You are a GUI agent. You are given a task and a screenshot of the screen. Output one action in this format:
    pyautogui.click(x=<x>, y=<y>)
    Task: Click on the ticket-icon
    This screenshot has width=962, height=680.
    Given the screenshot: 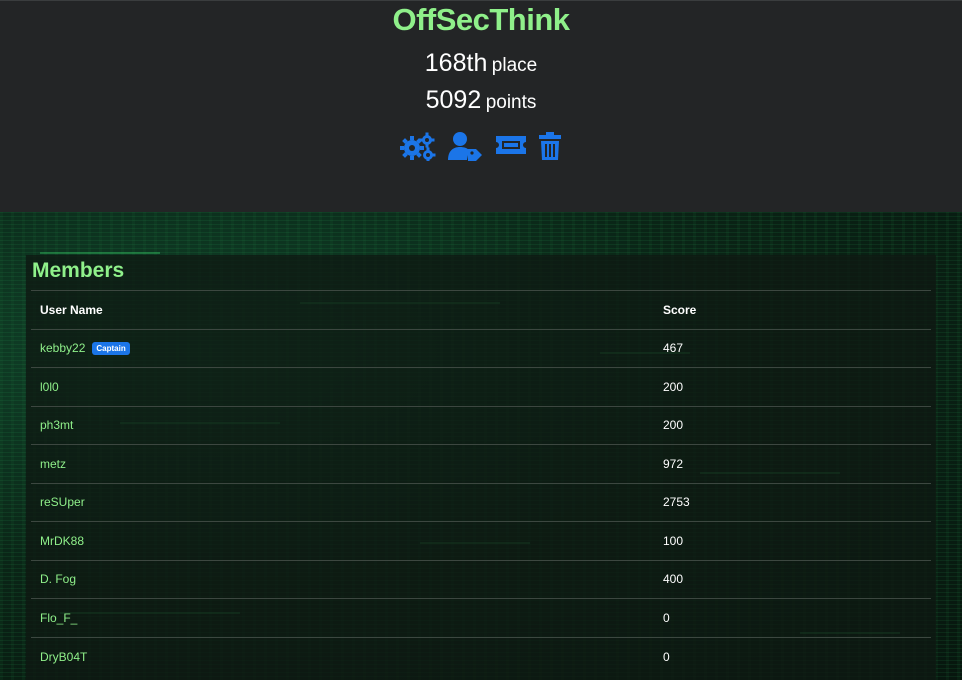 What is the action you would take?
    pyautogui.click(x=511, y=146)
    